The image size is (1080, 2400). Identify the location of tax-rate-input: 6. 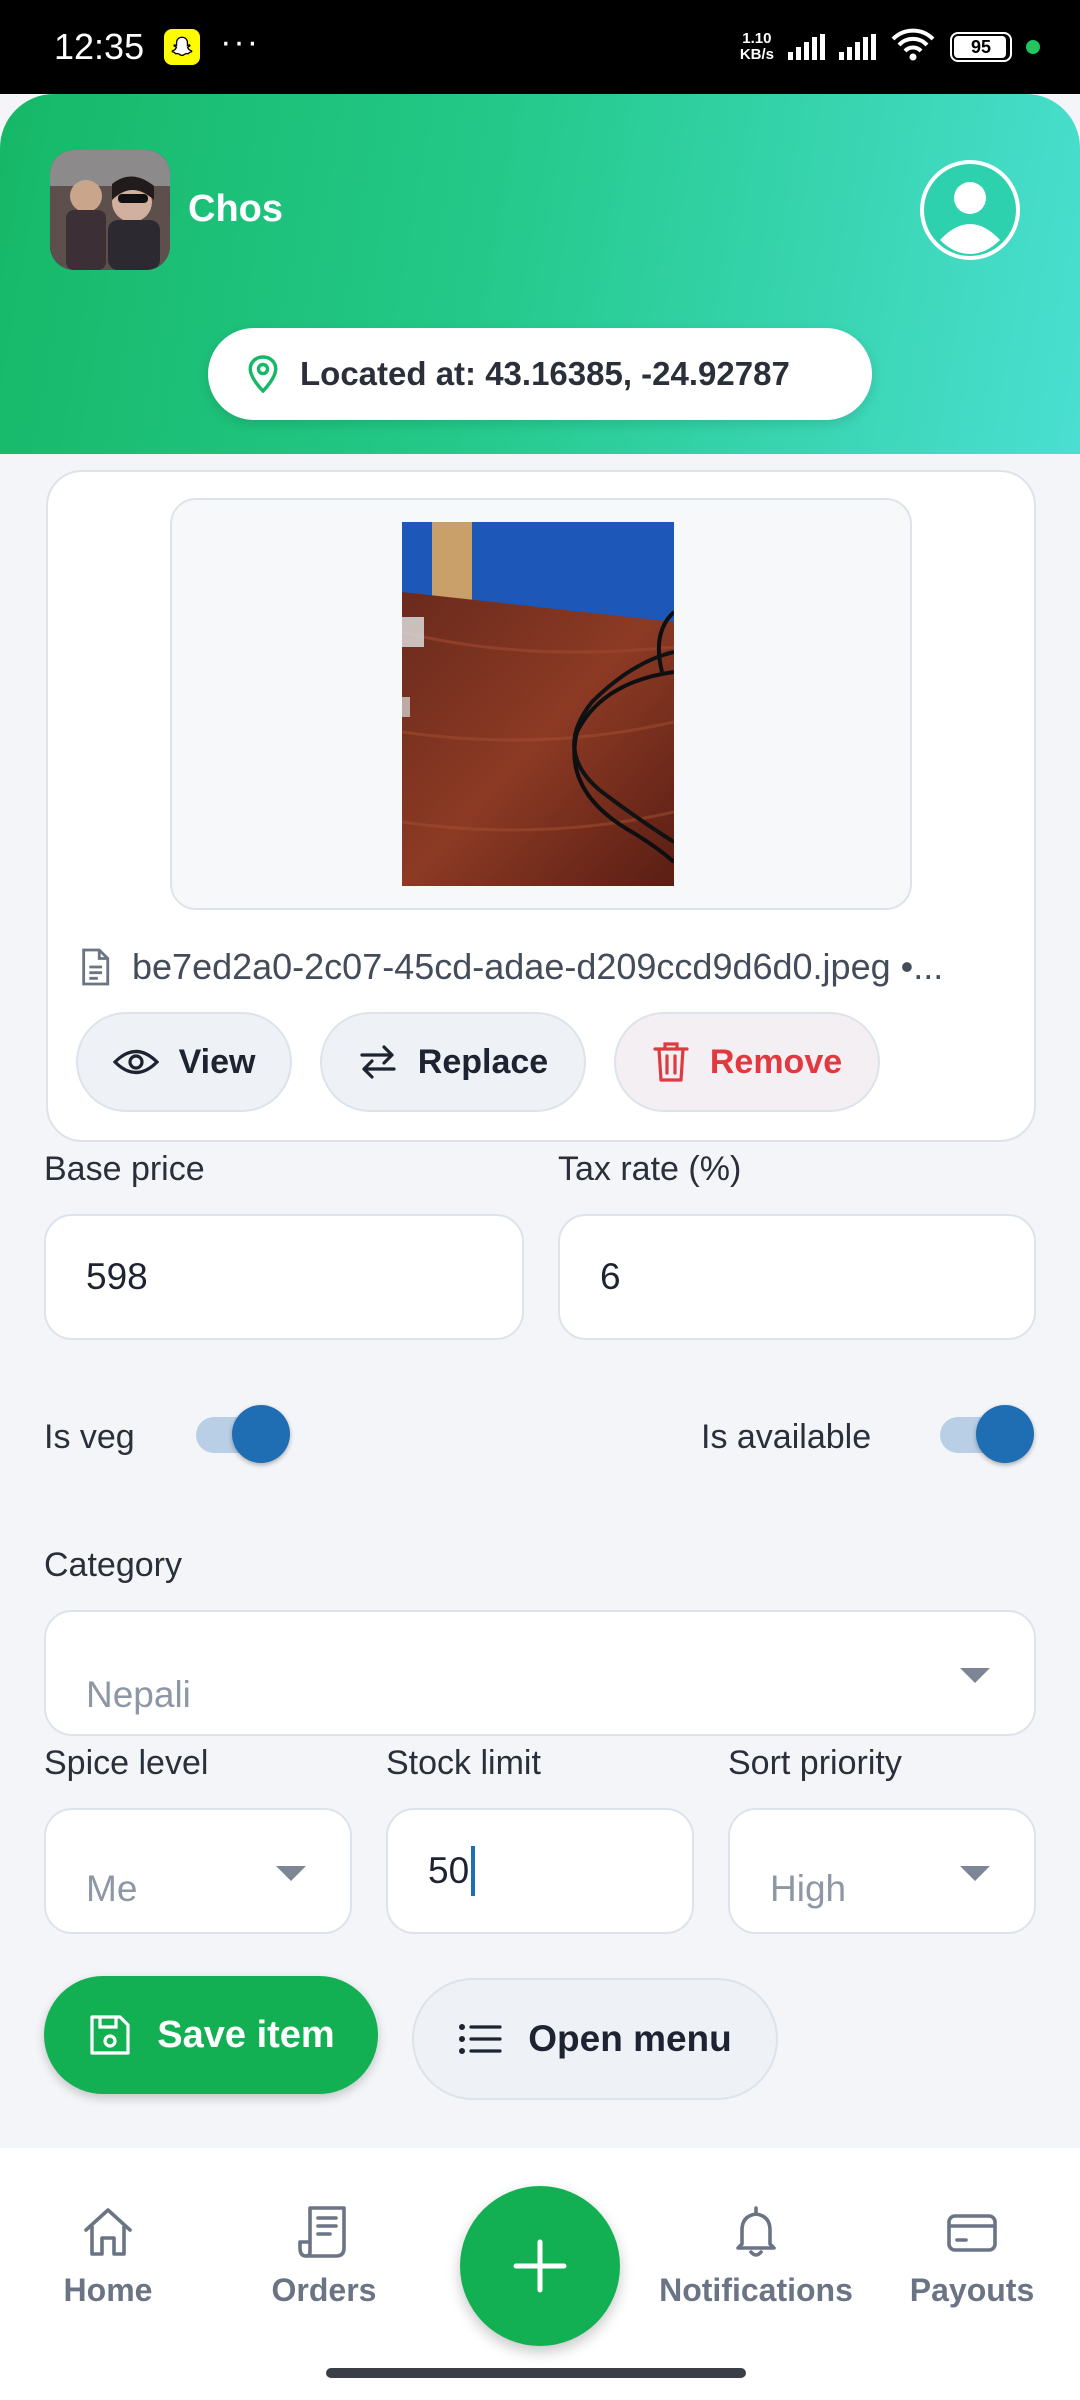
(797, 1277).